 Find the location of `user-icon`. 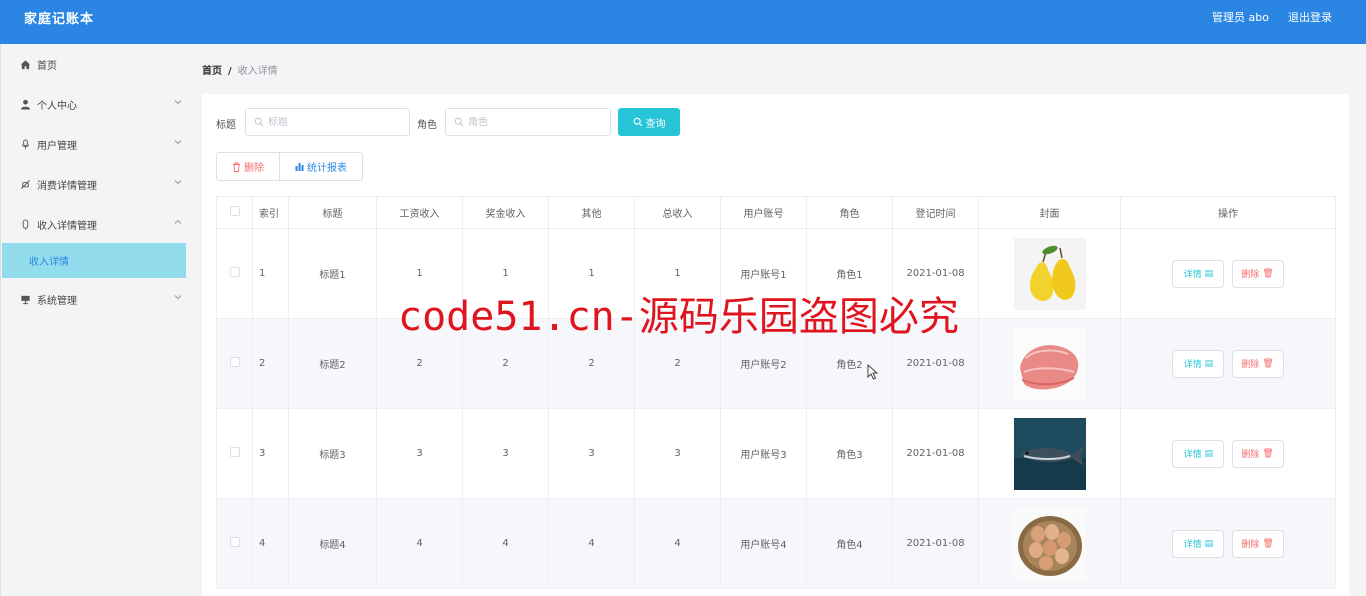

user-icon is located at coordinates (25, 104).